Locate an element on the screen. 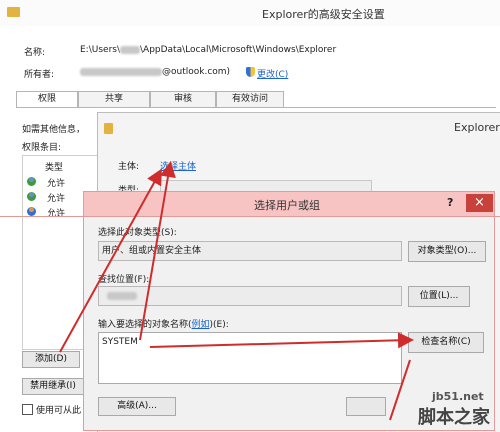 The height and width of the screenshot is (432, 500). arrow-to-select-principal is located at coordinates (110, 260).